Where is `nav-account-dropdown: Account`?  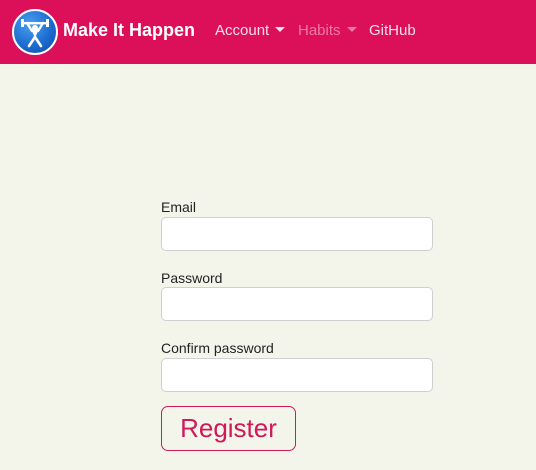
nav-account-dropdown: Account is located at coordinates (250, 30).